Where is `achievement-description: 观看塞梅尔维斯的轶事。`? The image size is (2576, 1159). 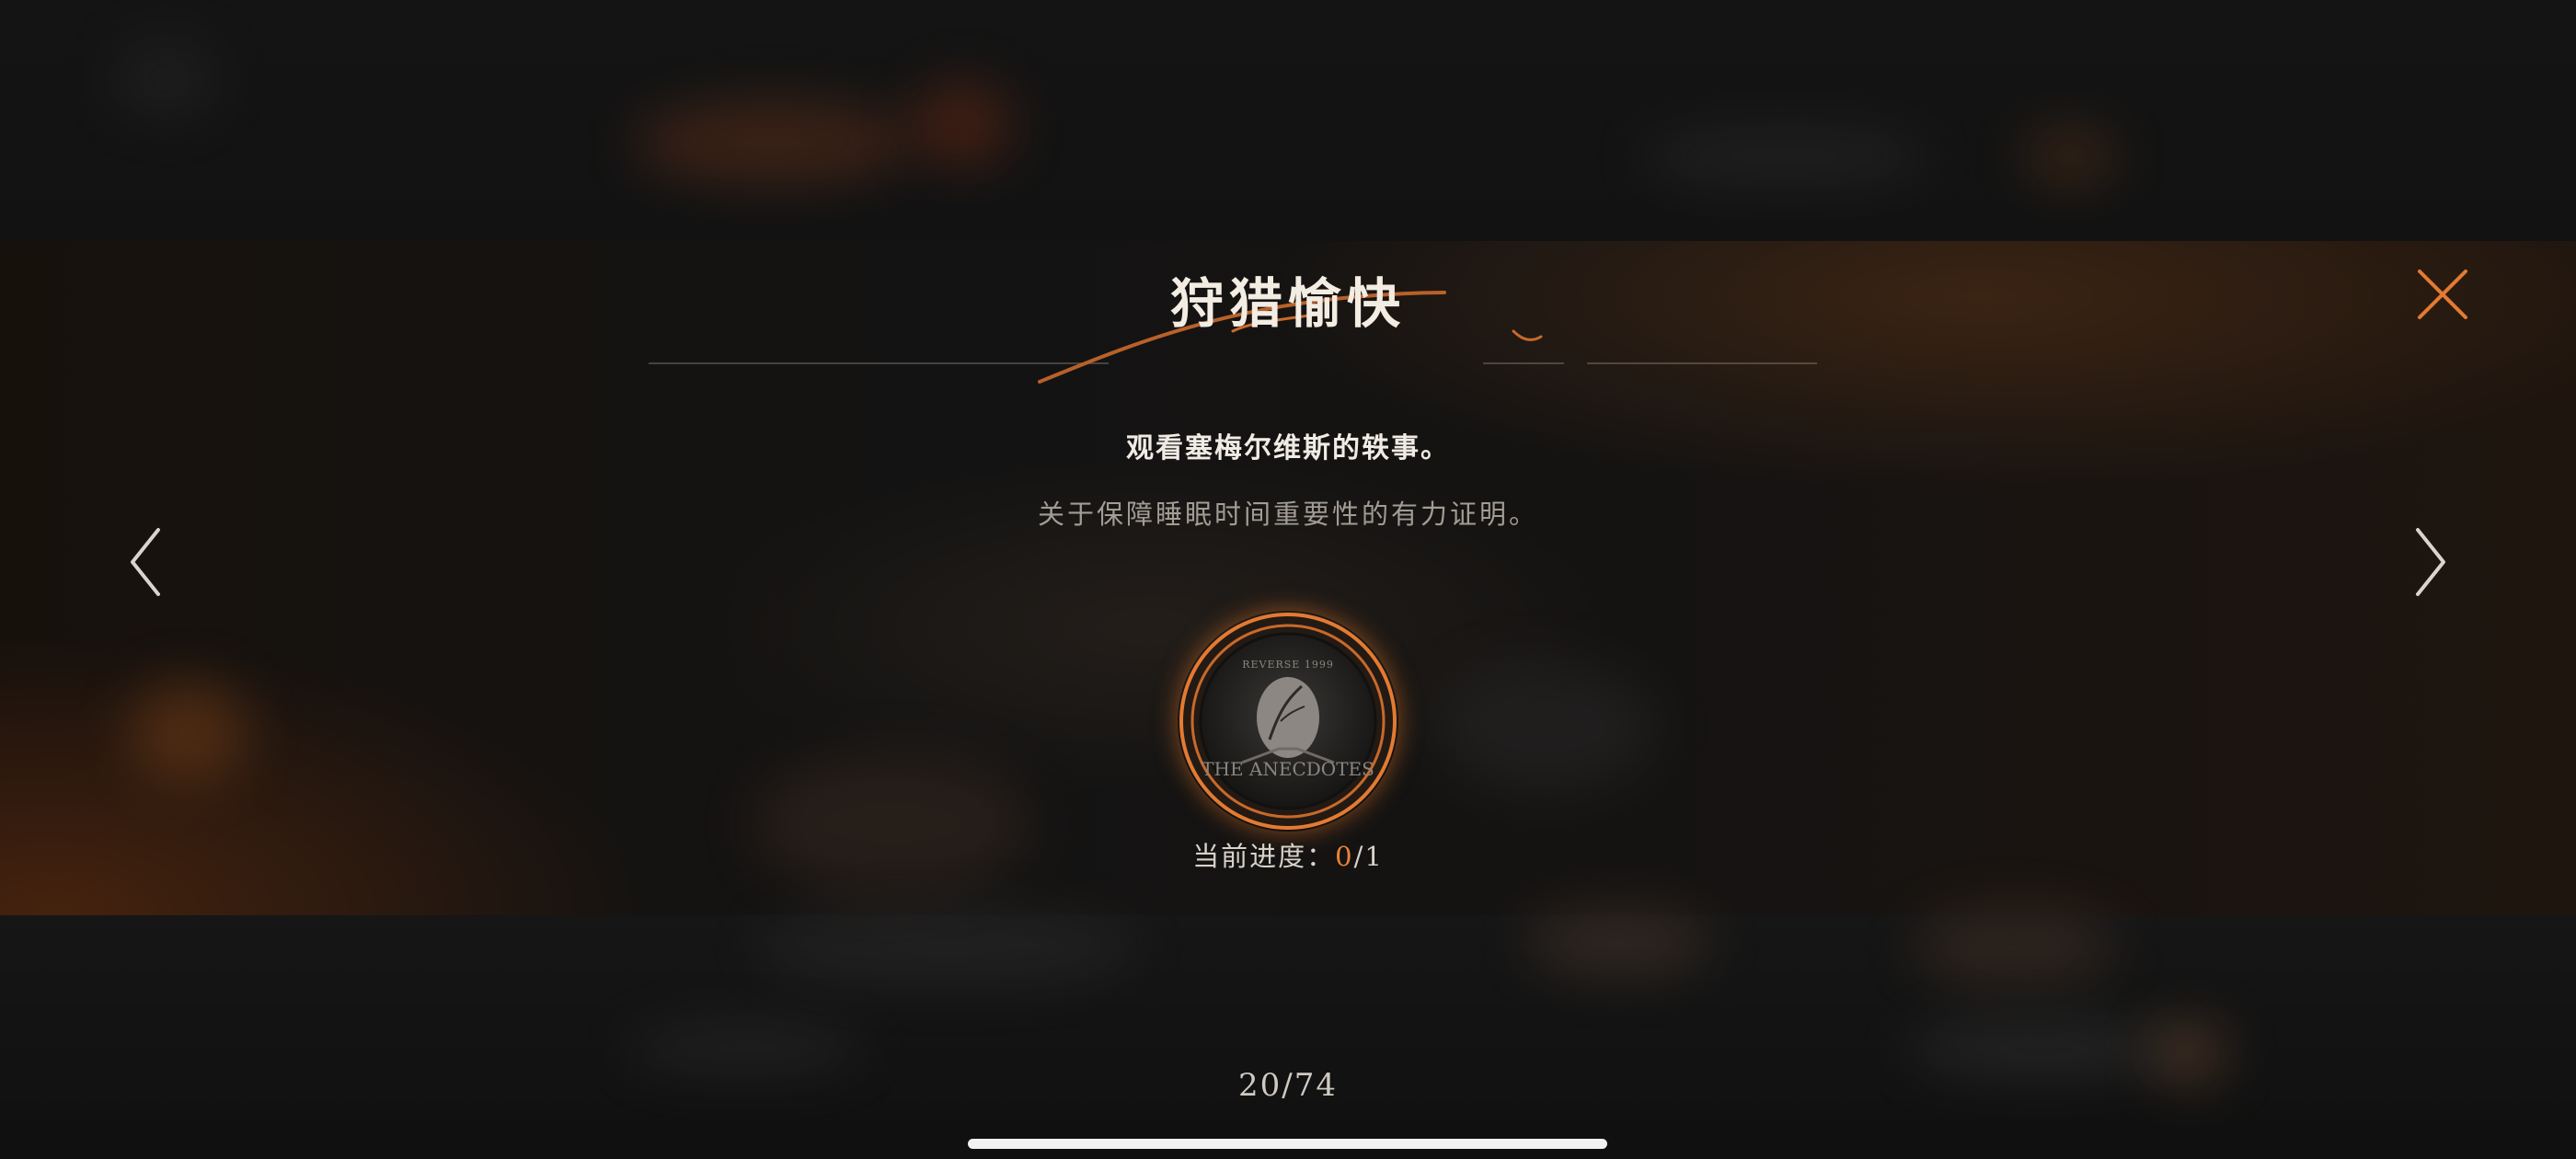 achievement-description: 观看塞梅尔维斯的轶事。 is located at coordinates (1288, 448).